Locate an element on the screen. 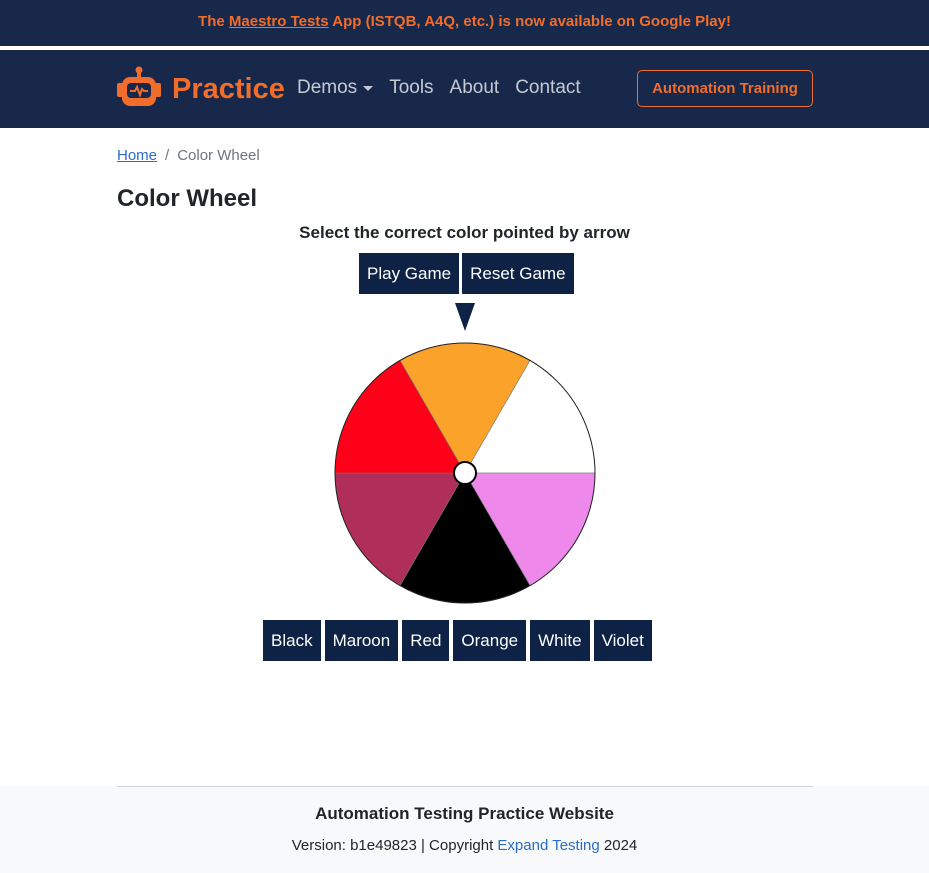 The width and height of the screenshot is (929, 873). announcement-link: Maestro Tests is located at coordinates (279, 21).